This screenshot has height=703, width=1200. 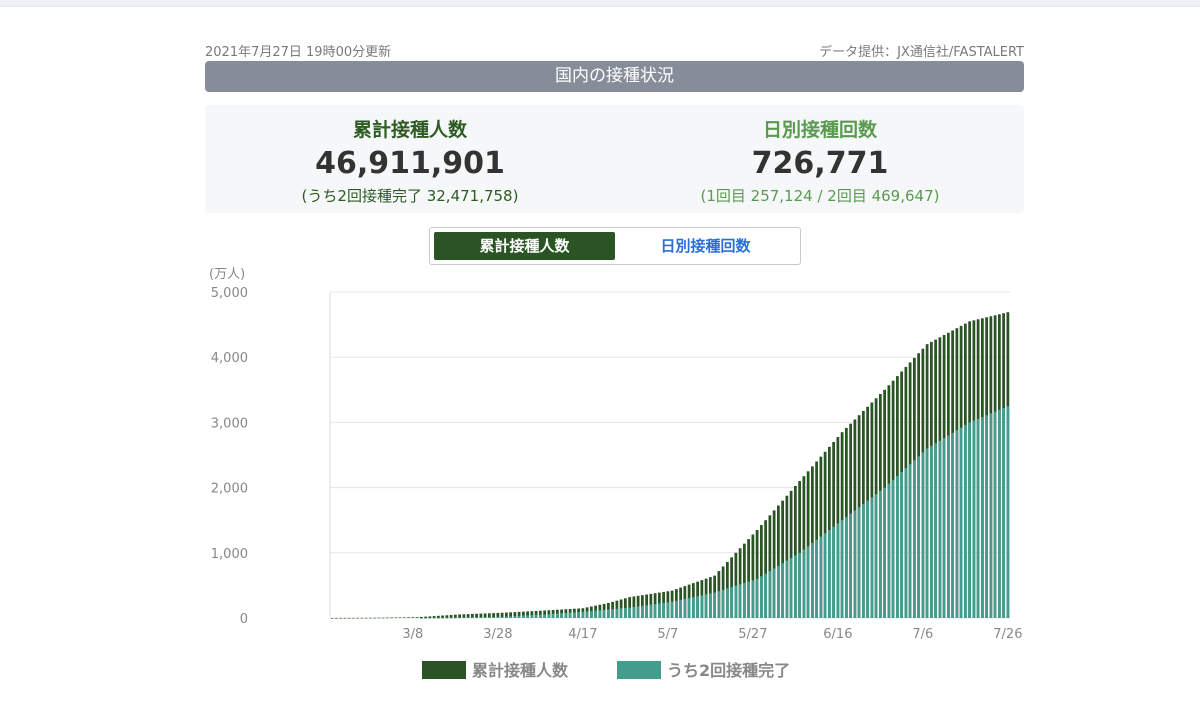 What do you see at coordinates (705, 246) in the screenshot?
I see `toggle-daily-button: 日別接種回数` at bounding box center [705, 246].